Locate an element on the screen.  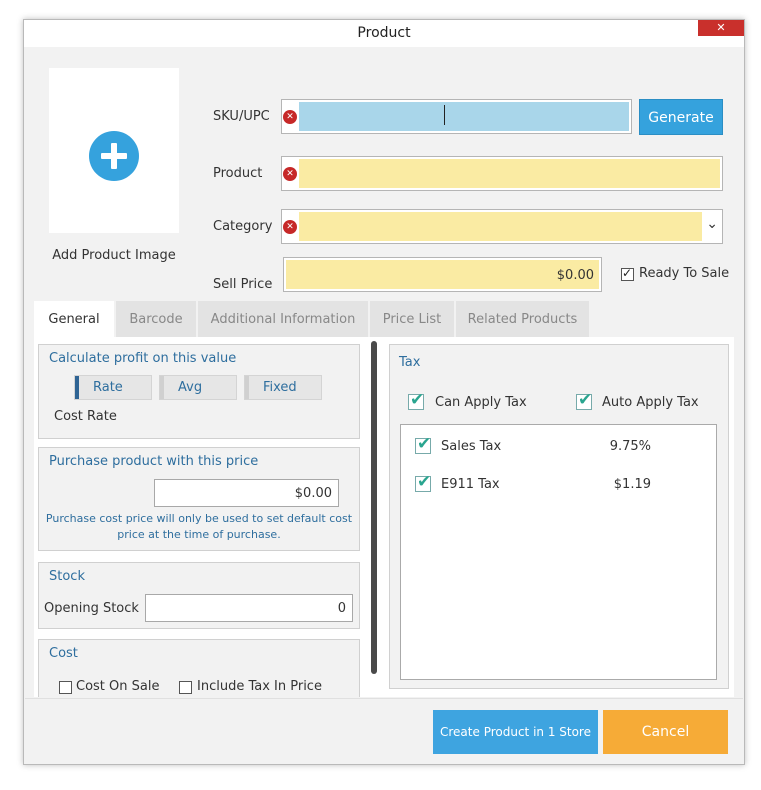
include-tax-checkbox is located at coordinates (185, 687).